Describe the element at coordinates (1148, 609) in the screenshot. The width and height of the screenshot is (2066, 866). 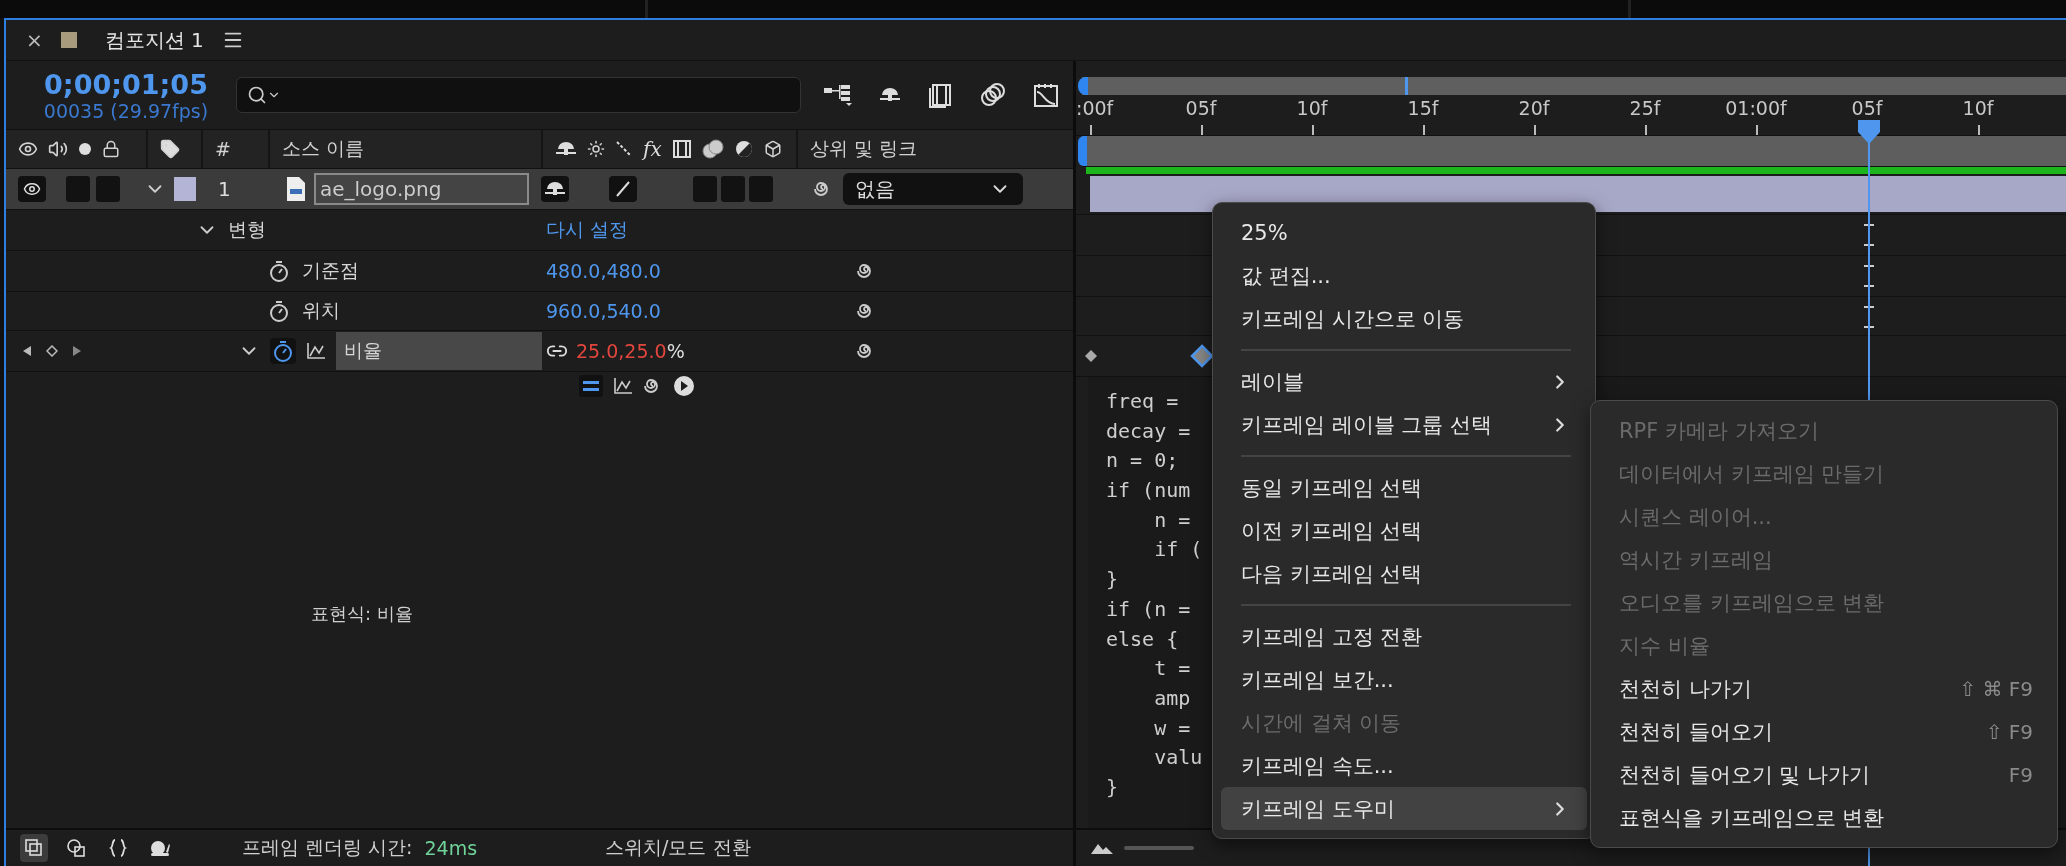
I see `code-line: if (n =` at that location.